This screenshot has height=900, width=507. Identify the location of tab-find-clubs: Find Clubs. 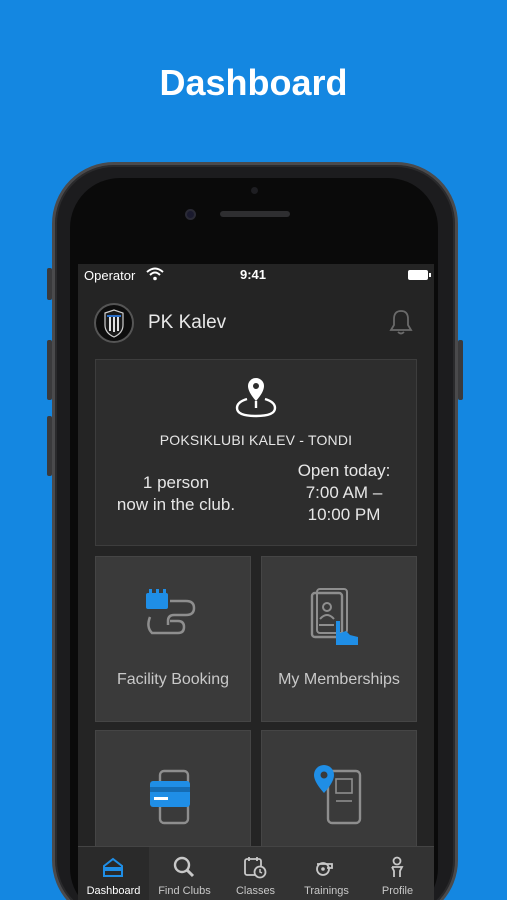
(184, 873).